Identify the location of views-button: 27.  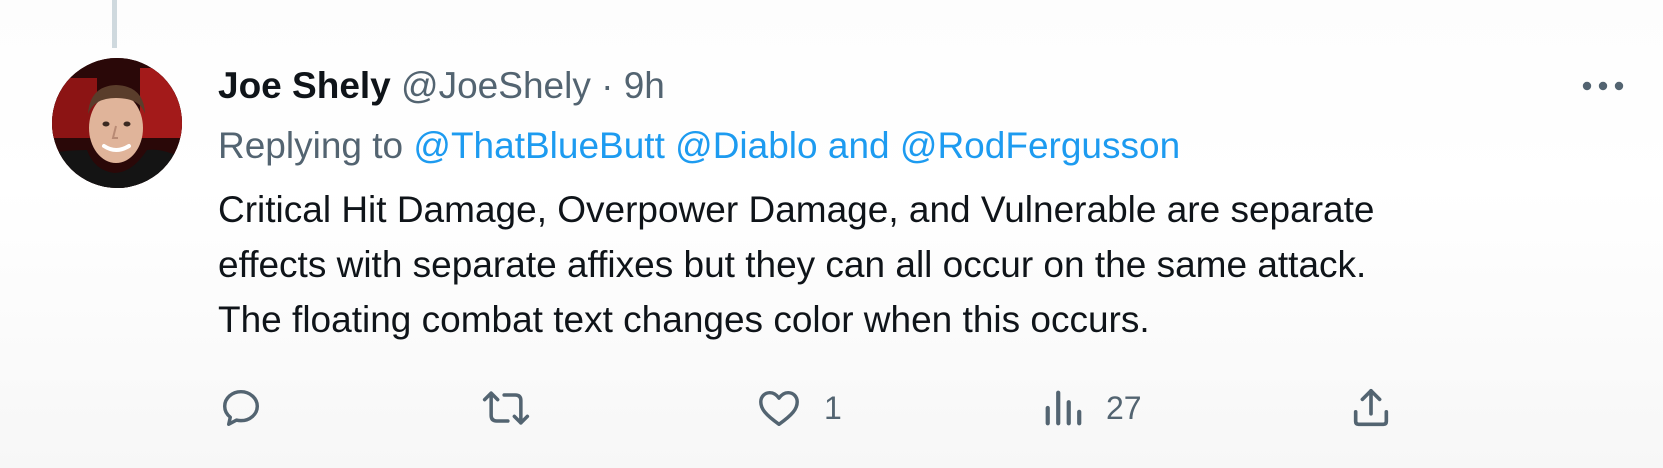
(1092, 408).